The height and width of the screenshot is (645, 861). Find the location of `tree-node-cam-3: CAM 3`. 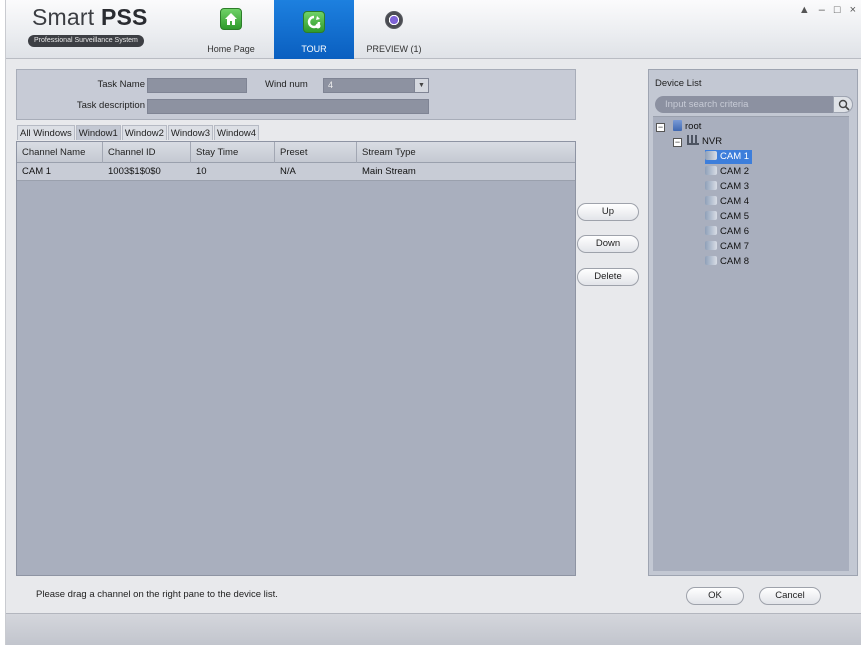

tree-node-cam-3: CAM 3 is located at coordinates (727, 187).